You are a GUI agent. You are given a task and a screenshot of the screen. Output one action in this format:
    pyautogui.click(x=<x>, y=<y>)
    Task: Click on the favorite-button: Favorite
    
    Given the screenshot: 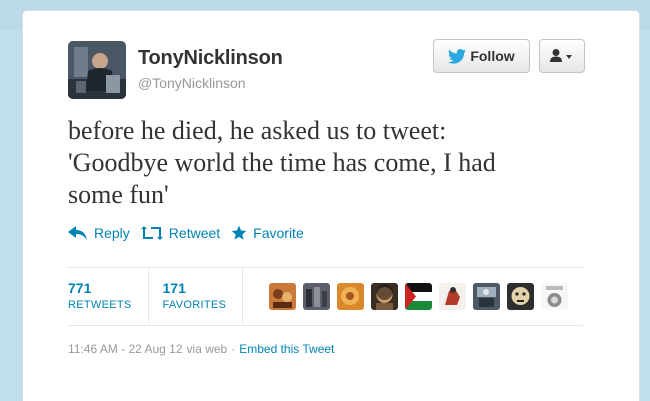 What is the action you would take?
    pyautogui.click(x=267, y=233)
    